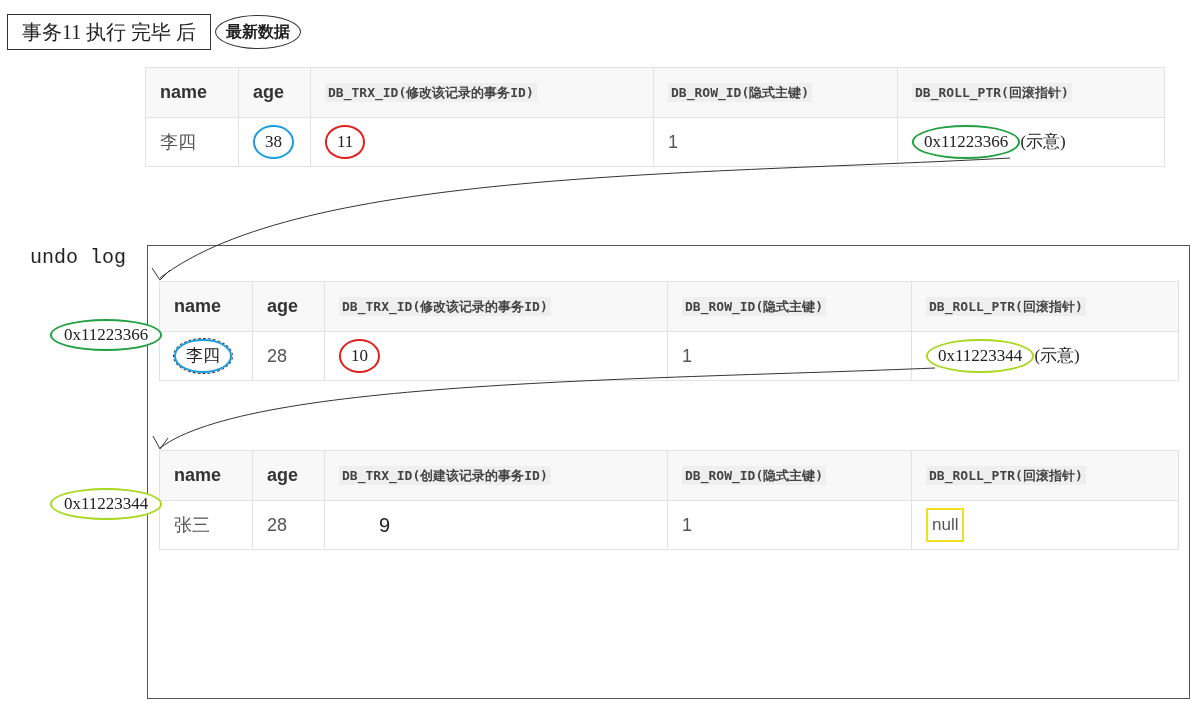  Describe the element at coordinates (178, 142) in the screenshot. I see `cell-text: 李四` at that location.